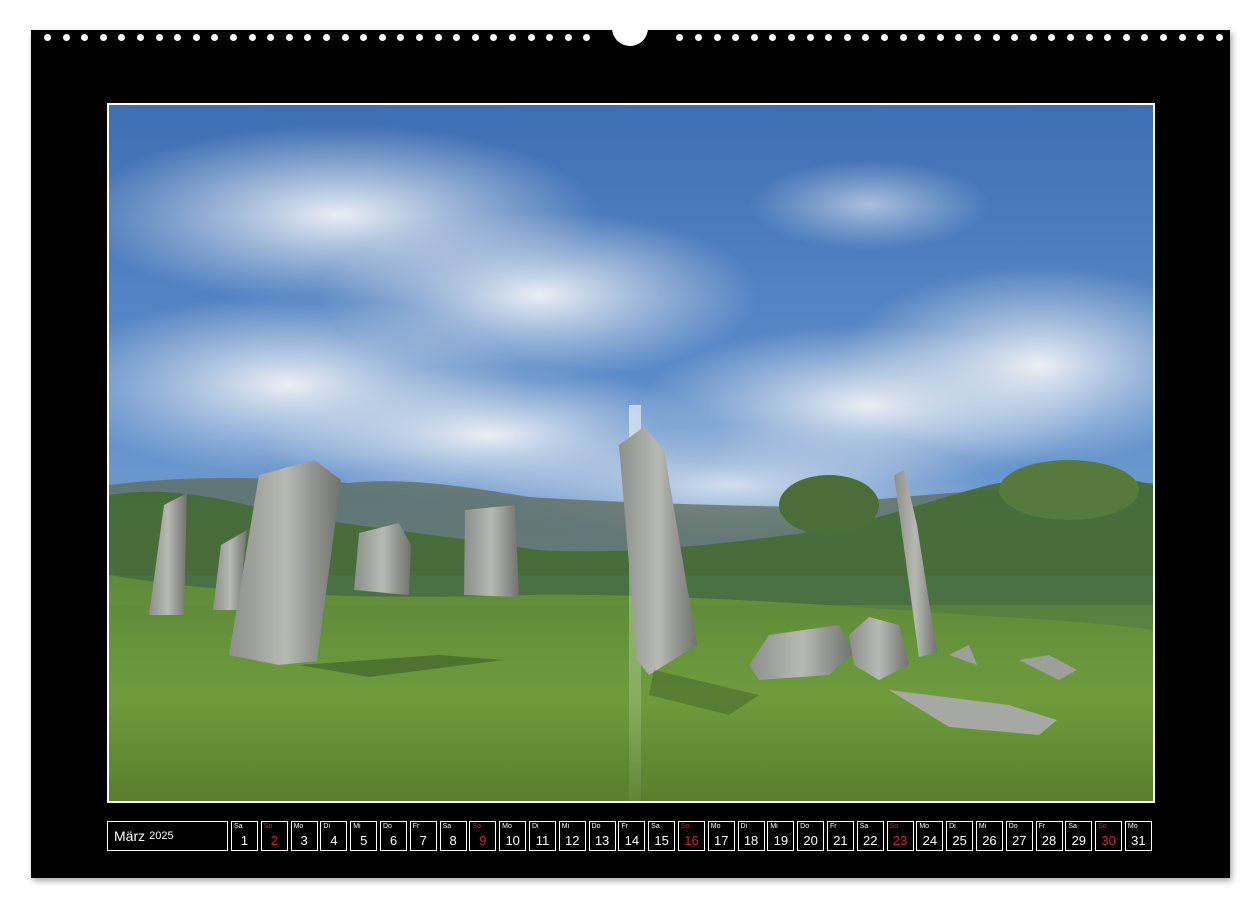 This screenshot has height=908, width=1260. I want to click on day-cell: Do 13, so click(602, 836).